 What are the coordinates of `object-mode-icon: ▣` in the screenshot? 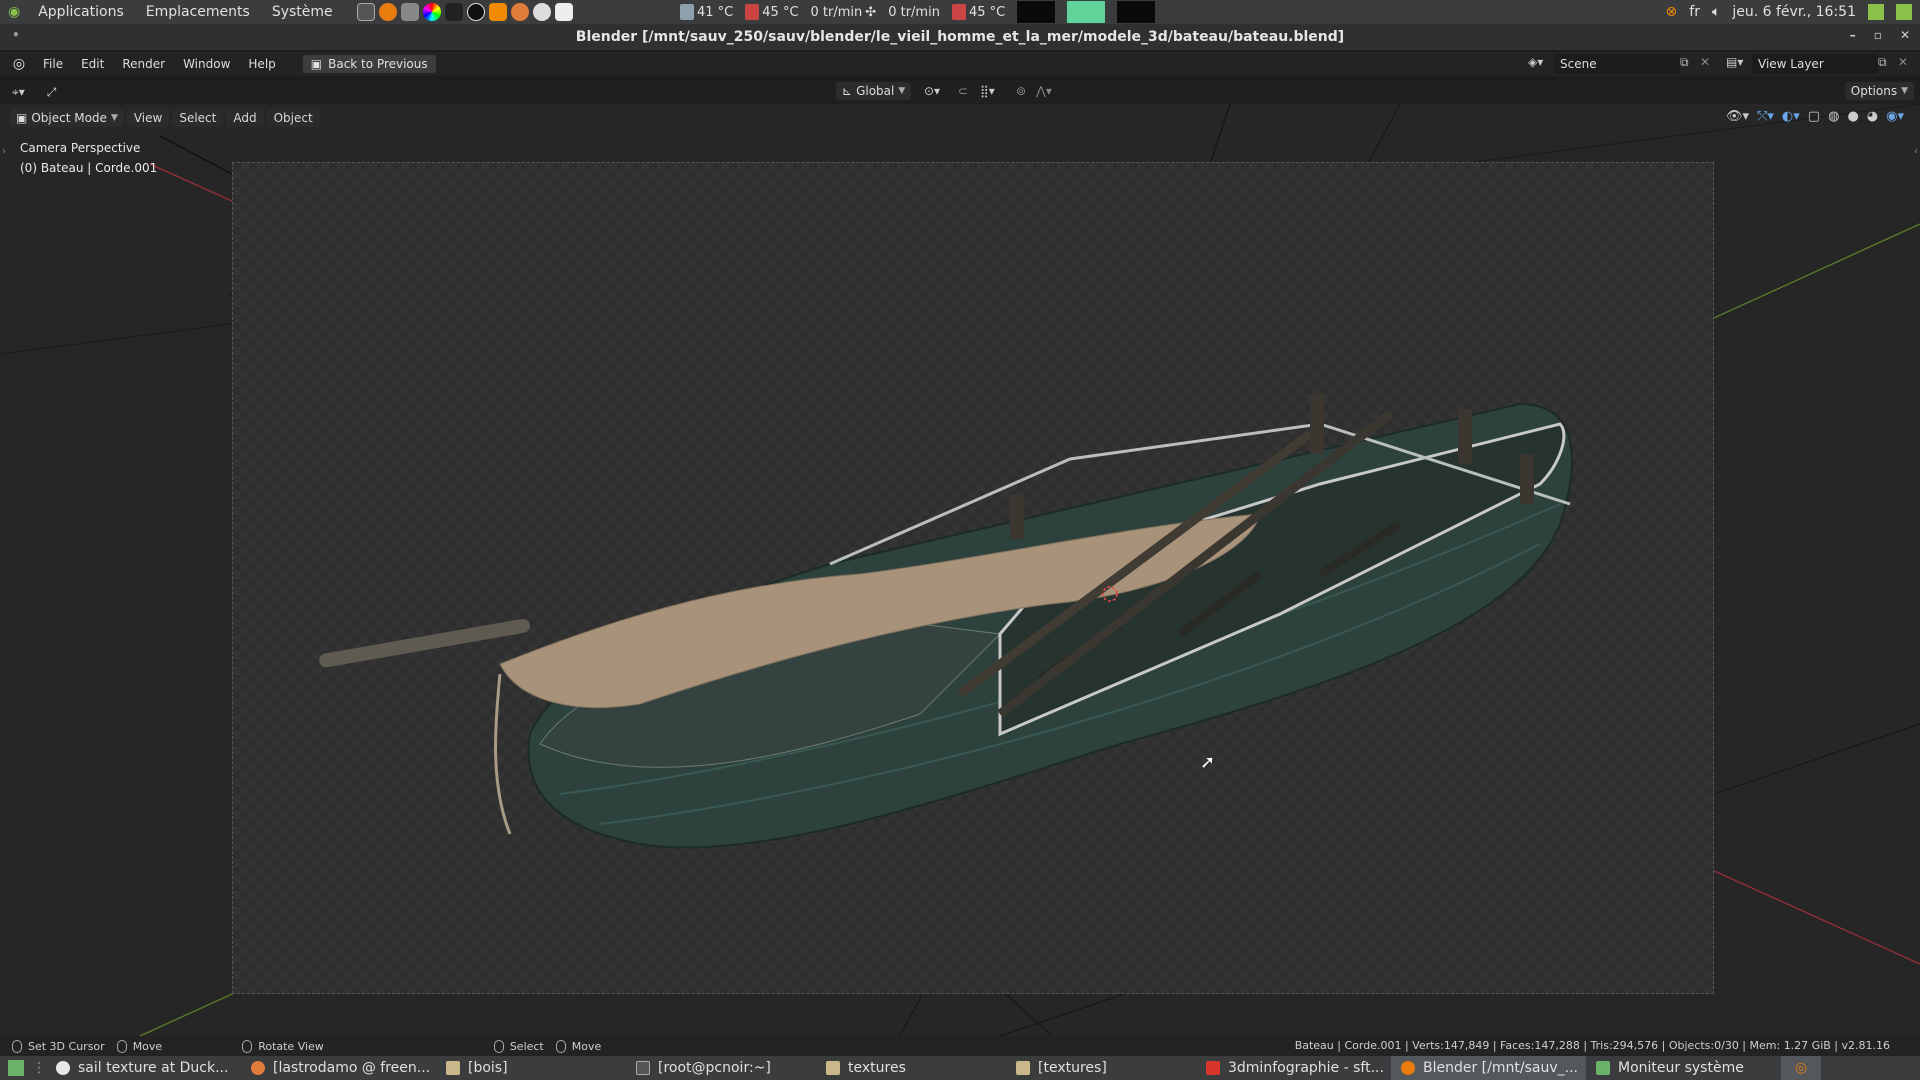 It's located at (22, 118).